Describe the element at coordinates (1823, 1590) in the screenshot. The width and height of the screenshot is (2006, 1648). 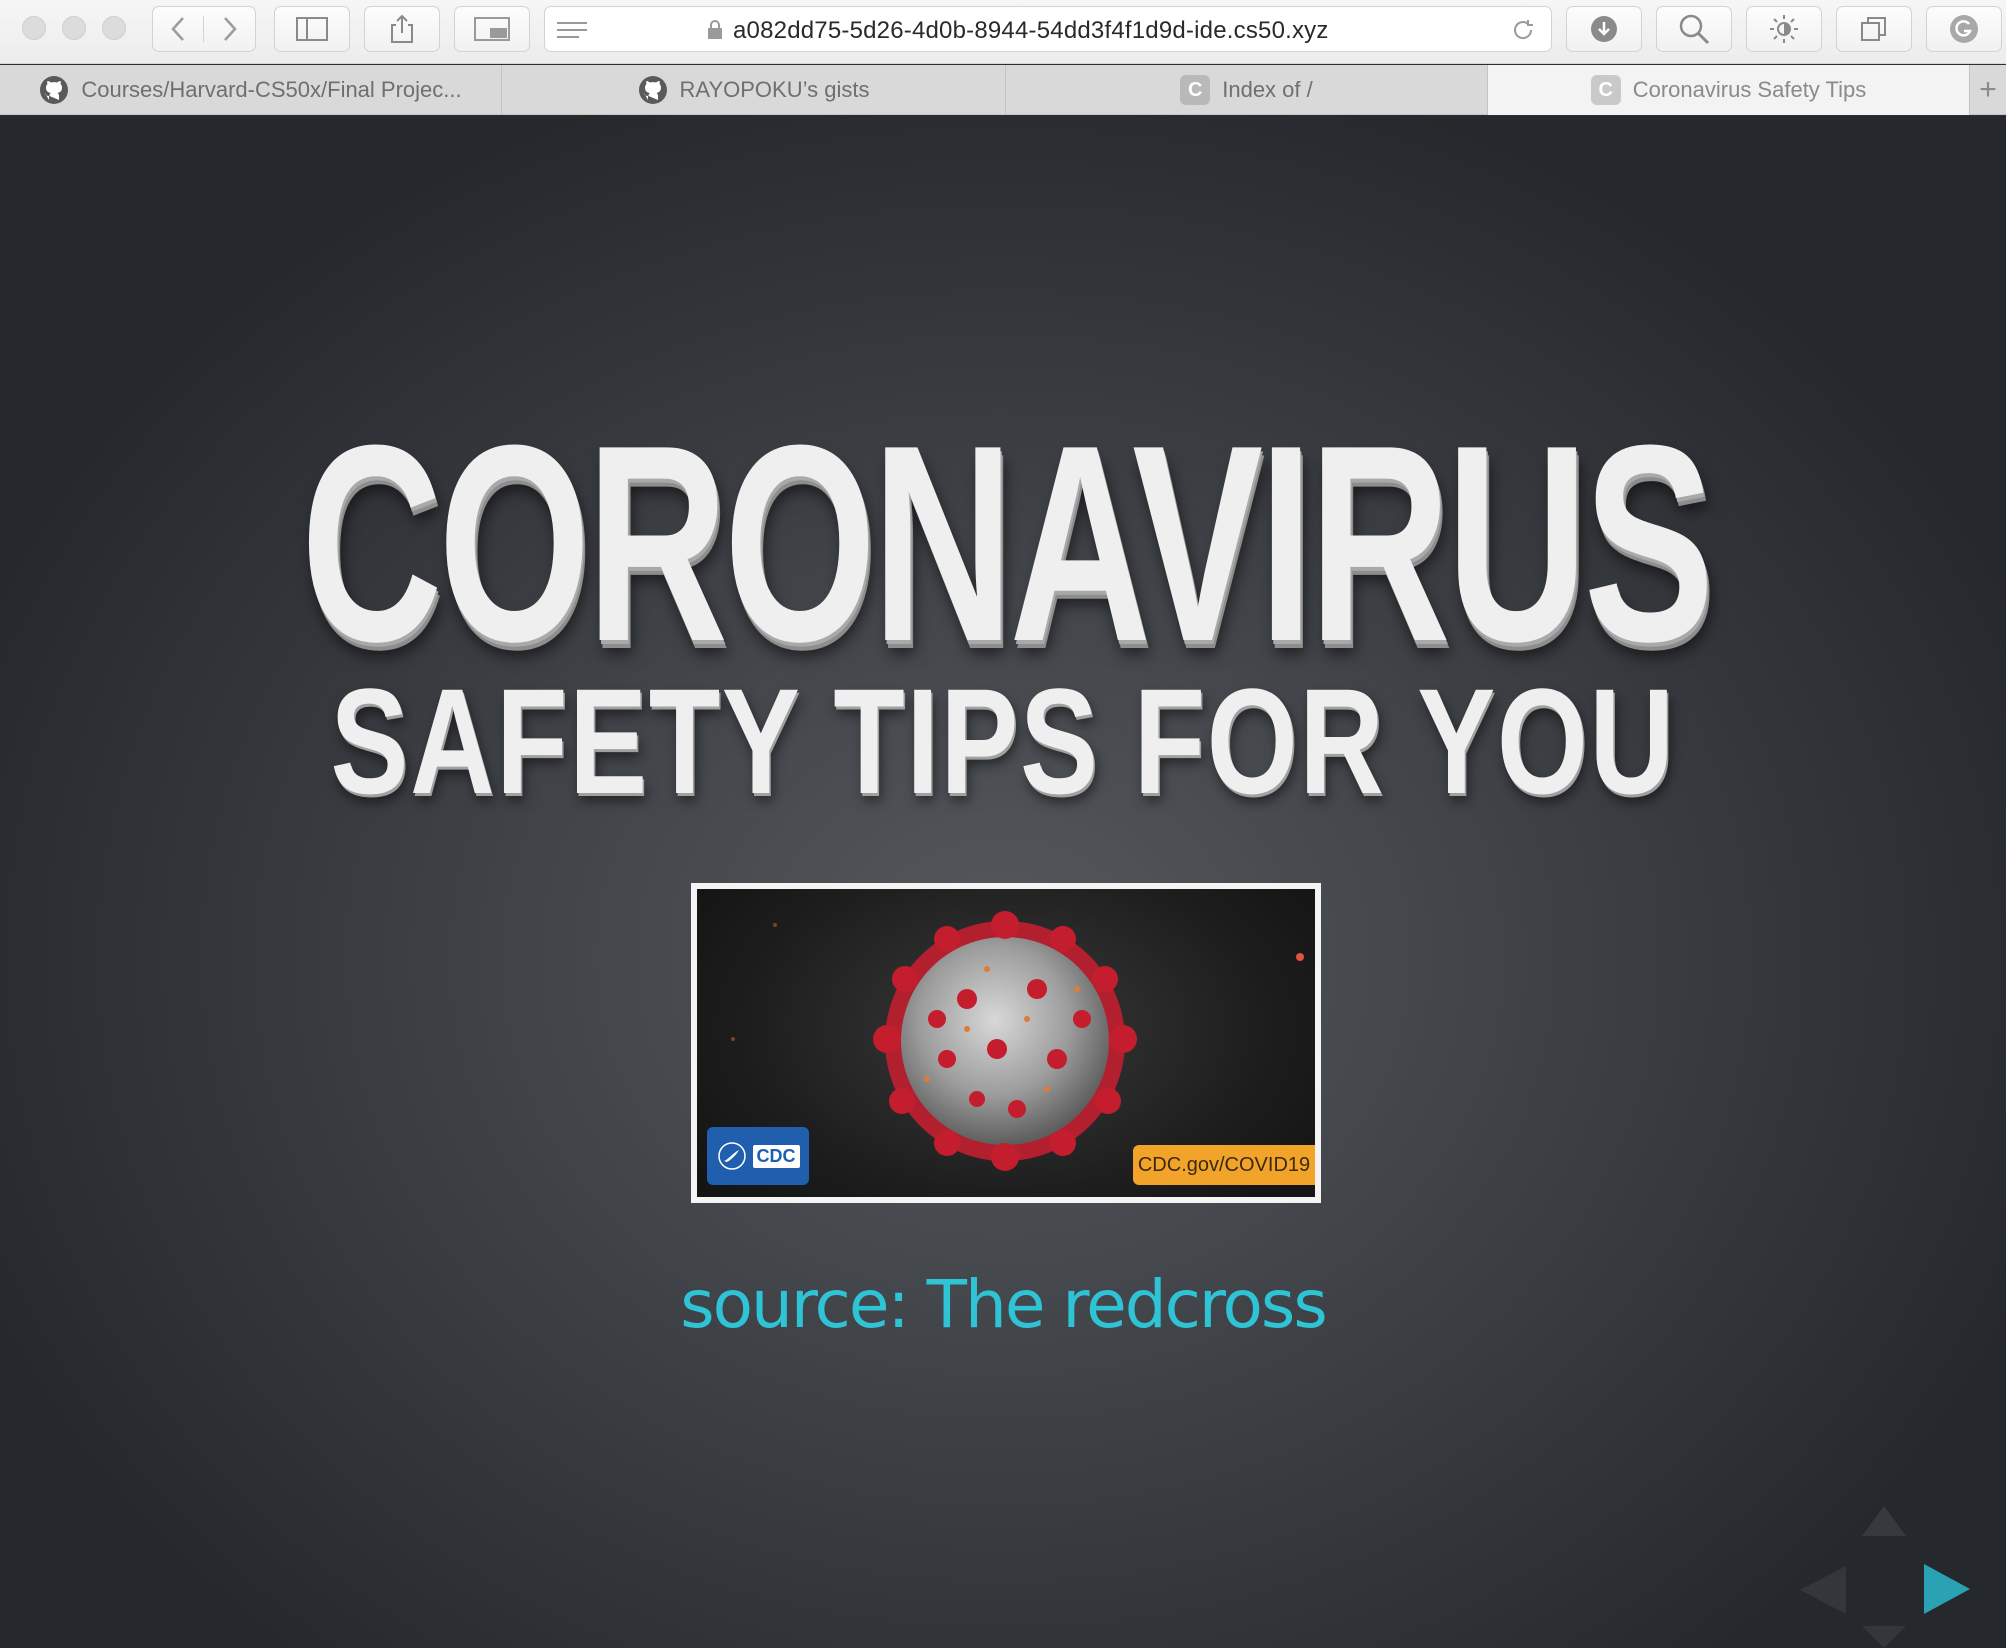
I see `nav-left-icon` at that location.